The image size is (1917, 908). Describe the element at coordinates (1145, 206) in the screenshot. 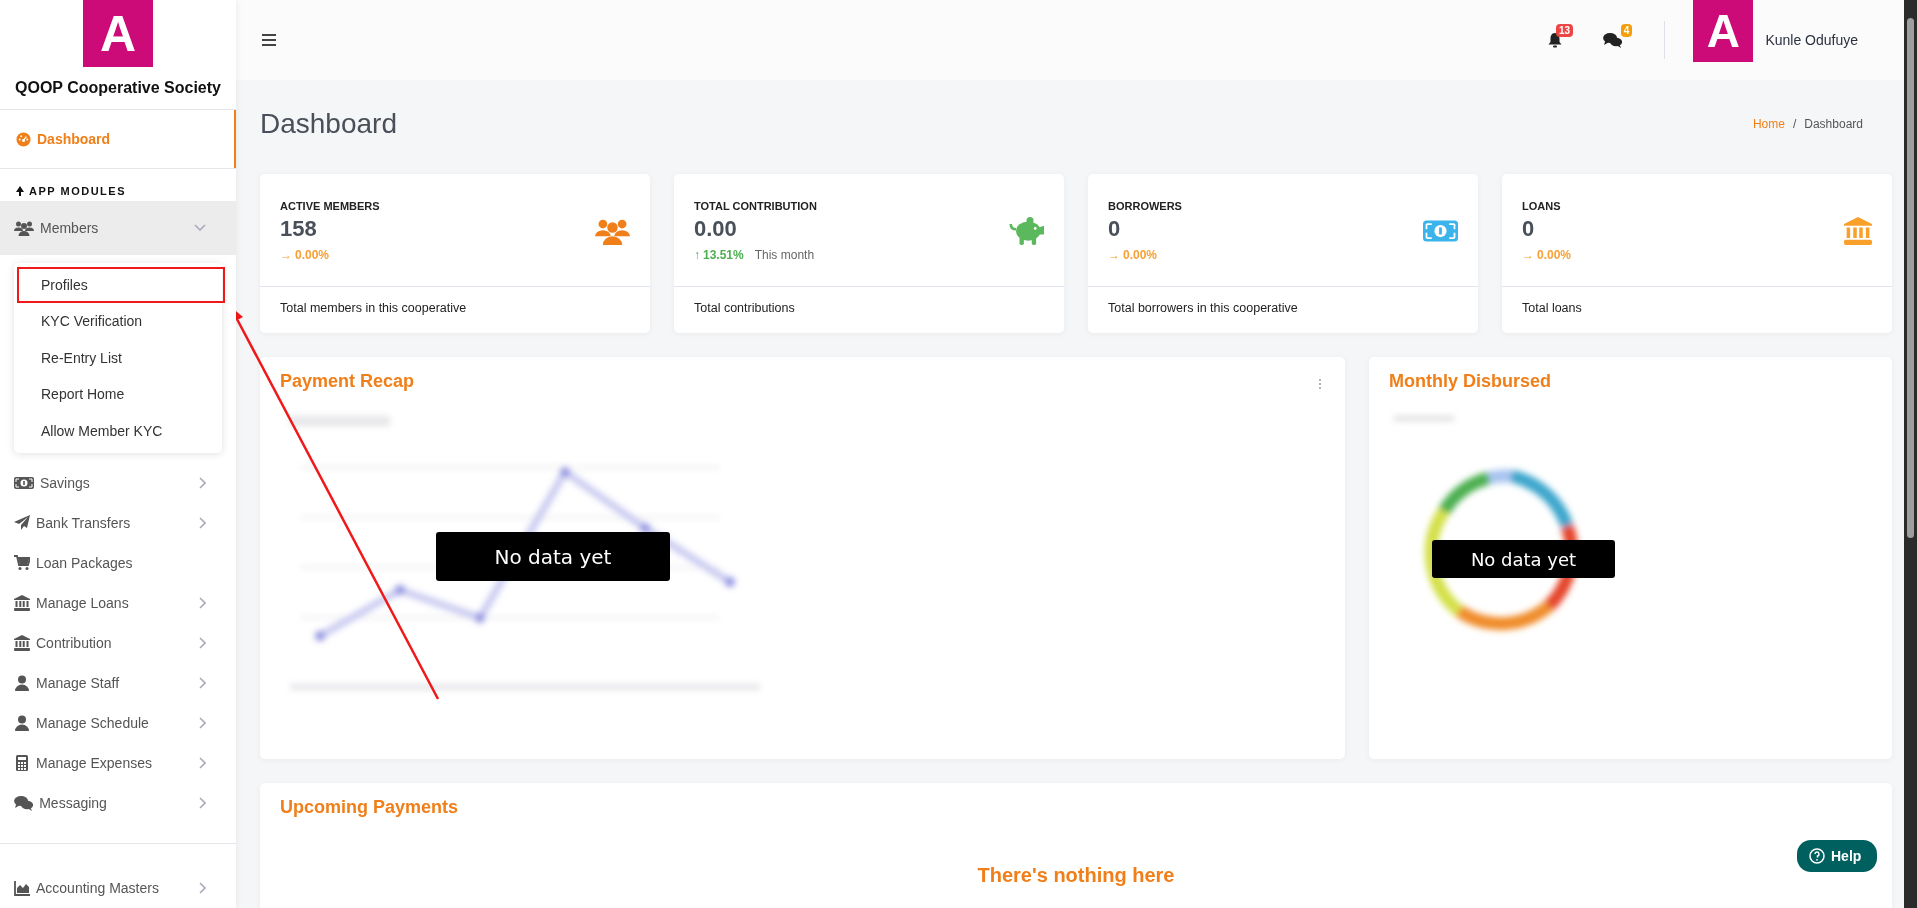

I see `stat-label: BORROWERS` at that location.